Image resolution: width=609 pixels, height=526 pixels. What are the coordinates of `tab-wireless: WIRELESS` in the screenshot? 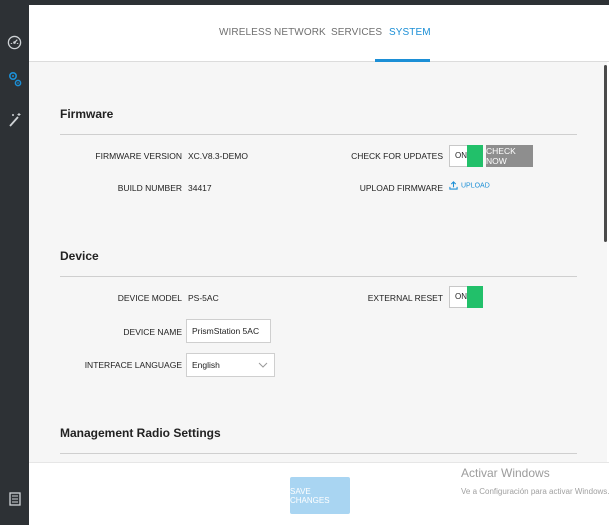 It's located at (245, 32).